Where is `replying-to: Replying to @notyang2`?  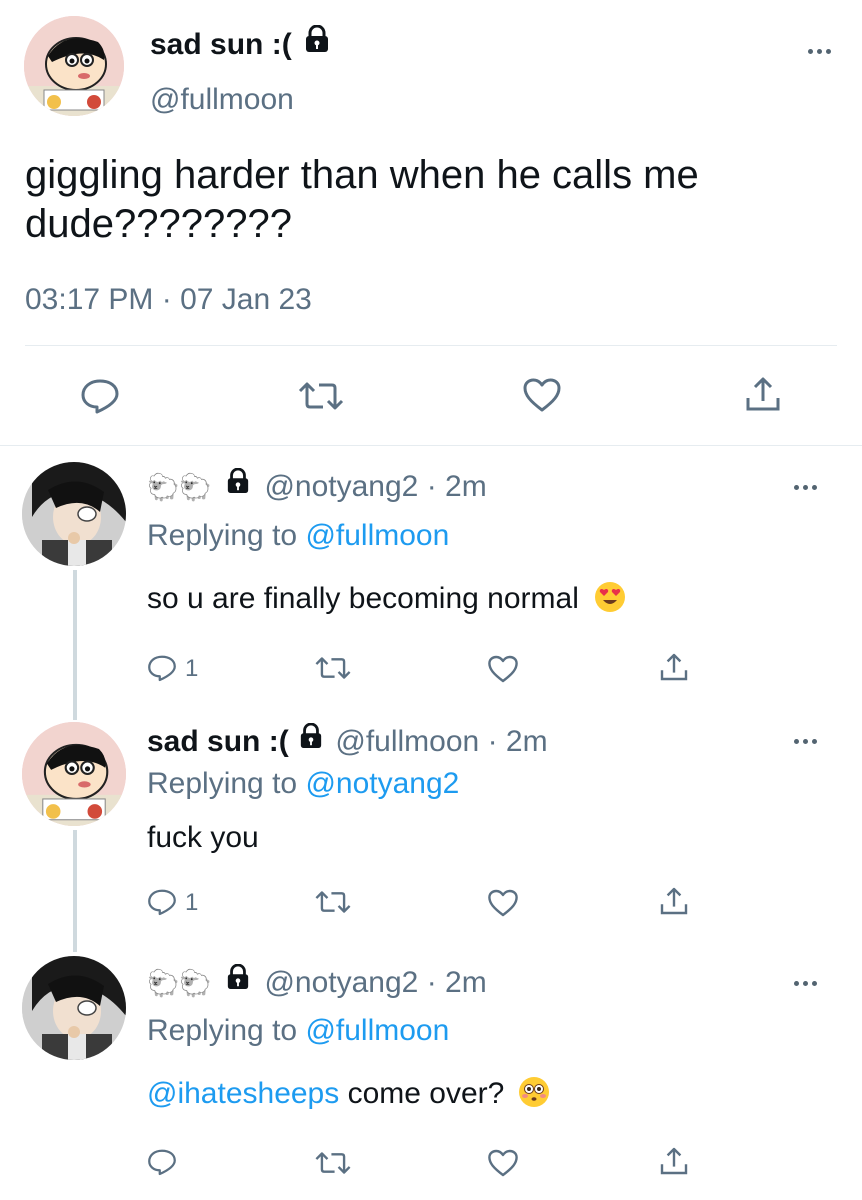
replying-to: Replying to @notyang2 is located at coordinates (303, 783).